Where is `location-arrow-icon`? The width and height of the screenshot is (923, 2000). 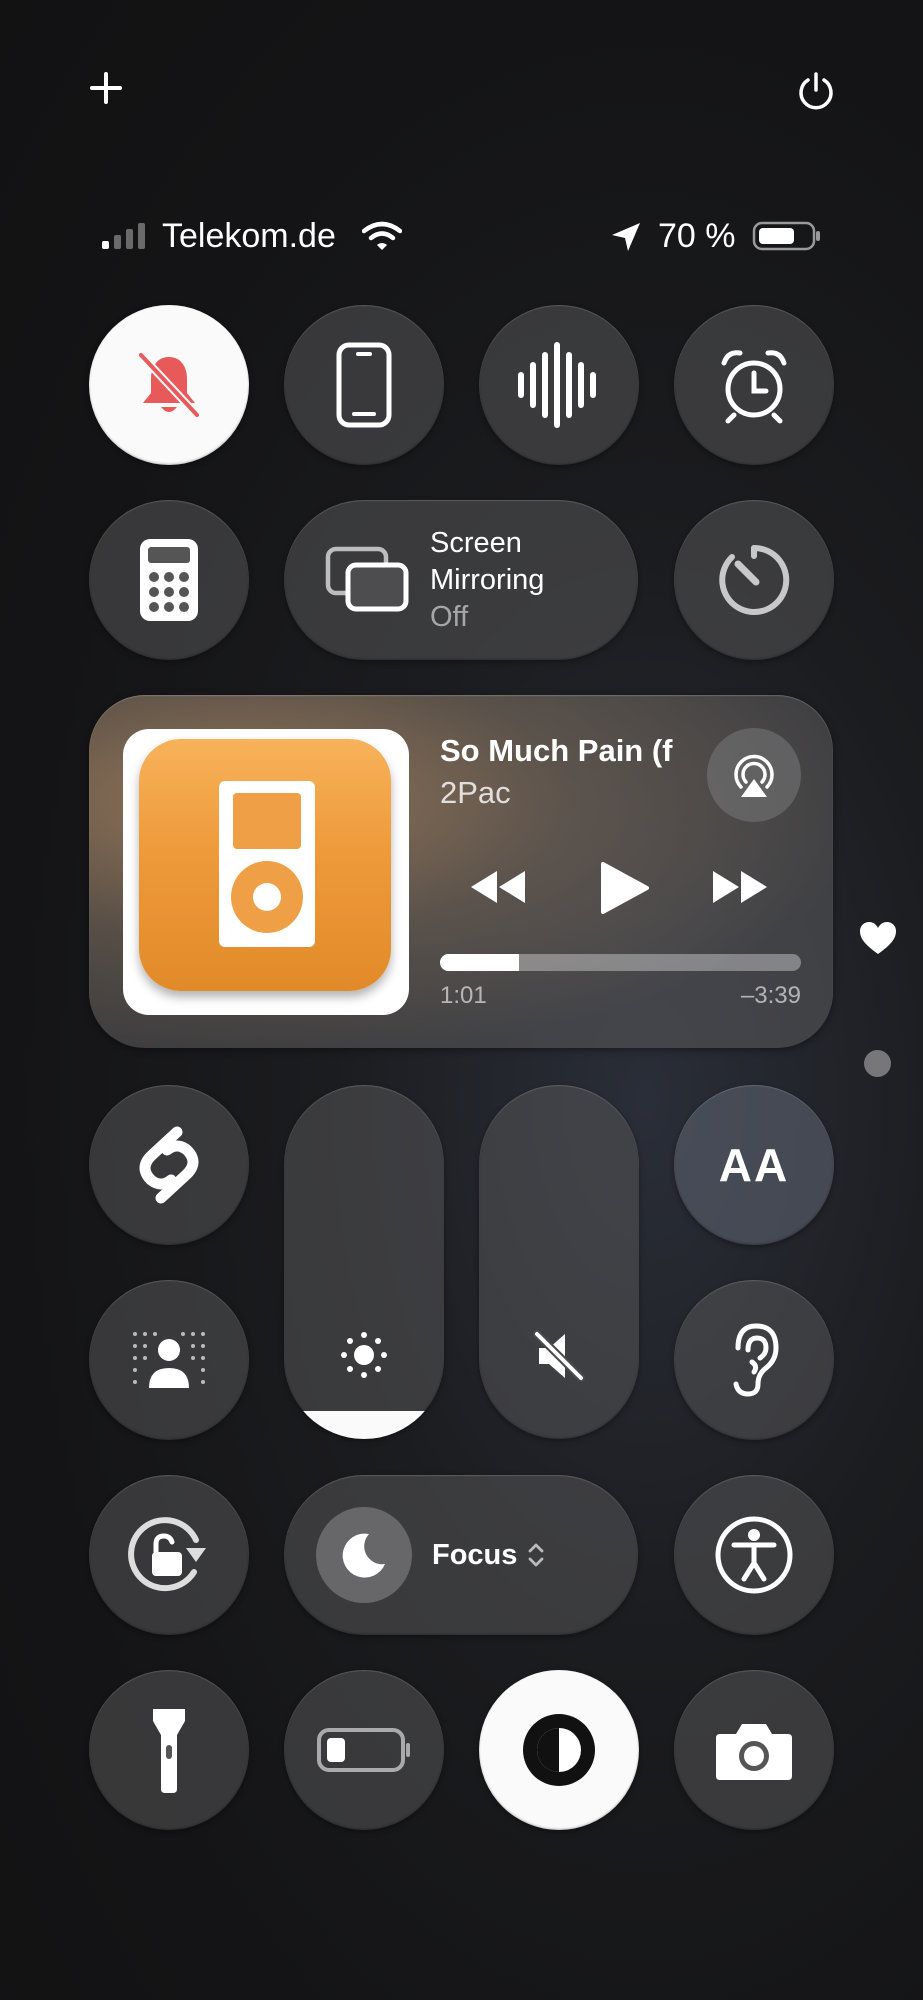 location-arrow-icon is located at coordinates (626, 237).